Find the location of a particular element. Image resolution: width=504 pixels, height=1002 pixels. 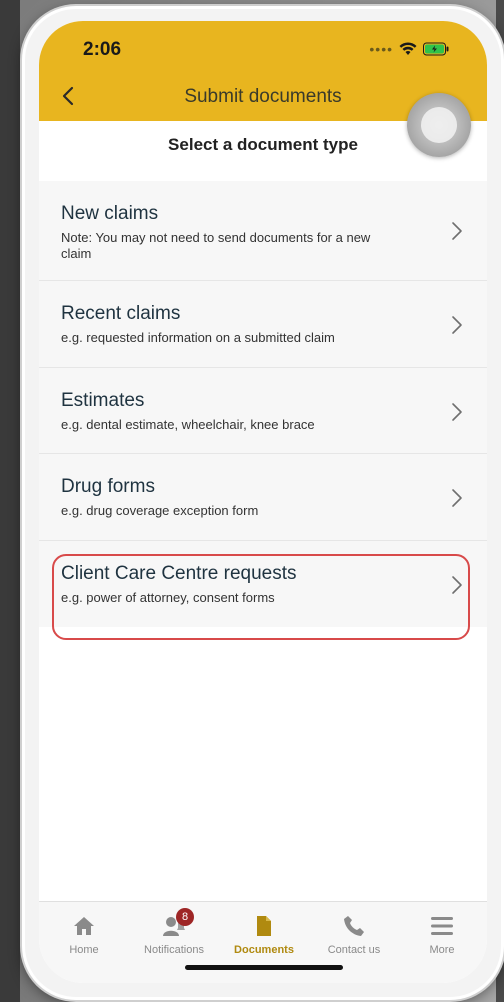

signal-icon: •••• is located at coordinates (381, 49).